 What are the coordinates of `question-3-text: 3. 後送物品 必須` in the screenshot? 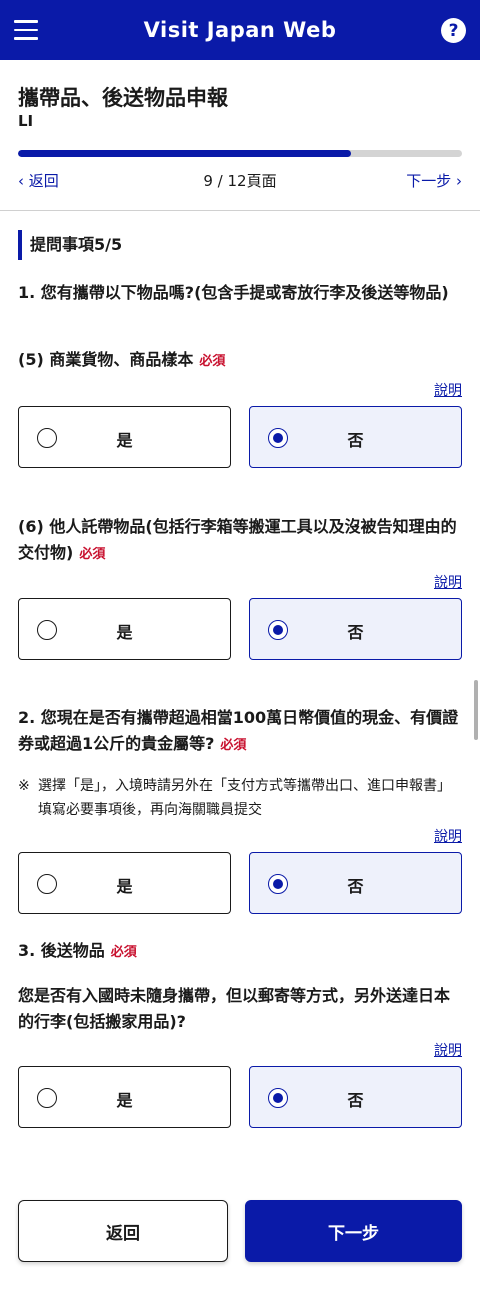 It's located at (240, 952).